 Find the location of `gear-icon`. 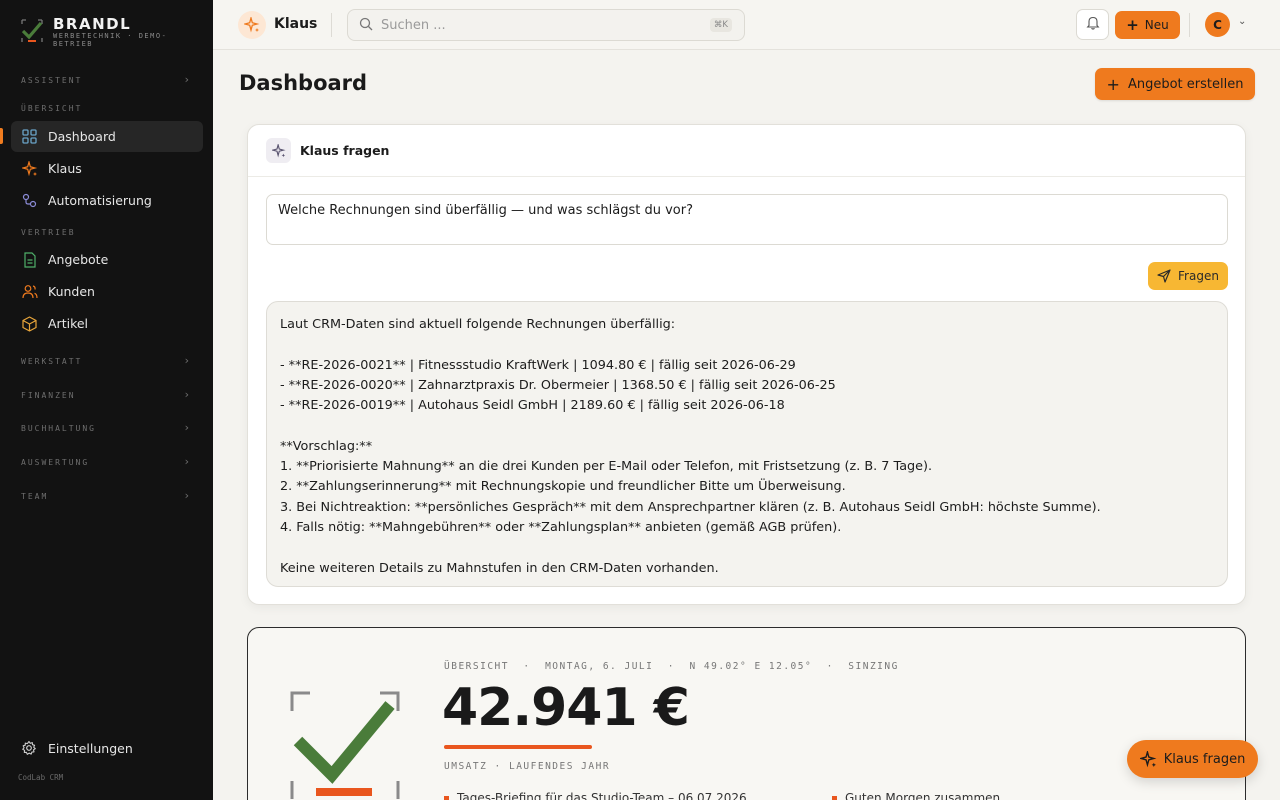

gear-icon is located at coordinates (29, 748).